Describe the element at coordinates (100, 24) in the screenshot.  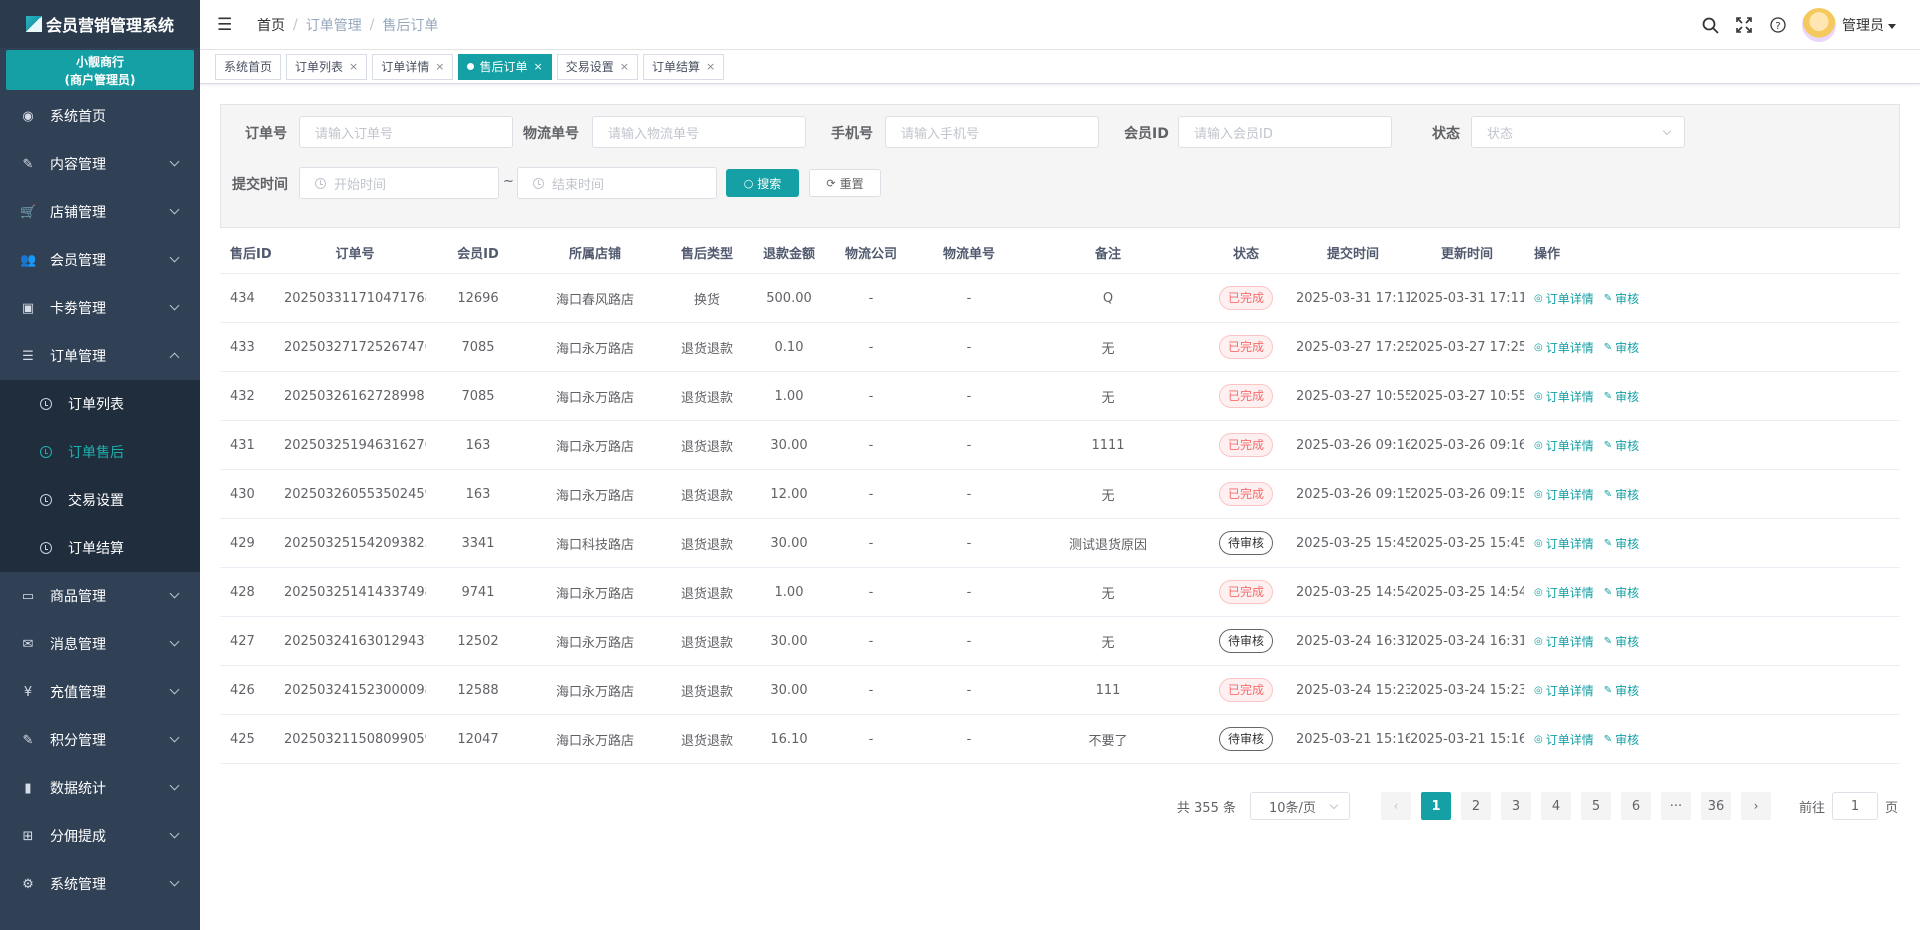
I see `app-logo: 会员营销管理系统` at that location.